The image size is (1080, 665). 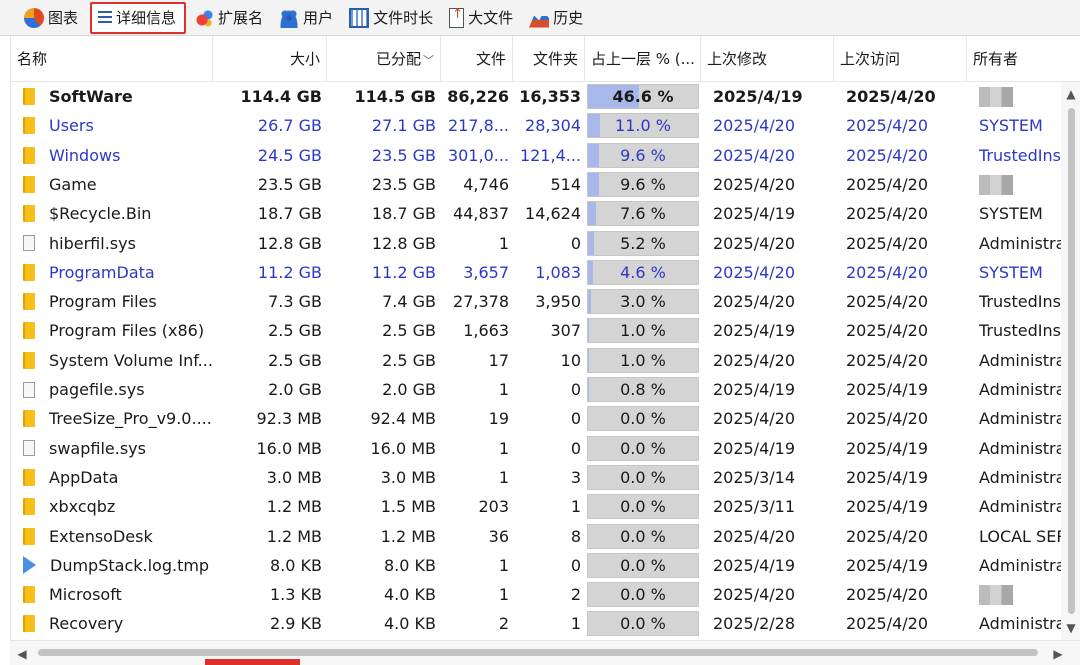 What do you see at coordinates (643, 330) in the screenshot?
I see `percent-cell: 1.0 %` at bounding box center [643, 330].